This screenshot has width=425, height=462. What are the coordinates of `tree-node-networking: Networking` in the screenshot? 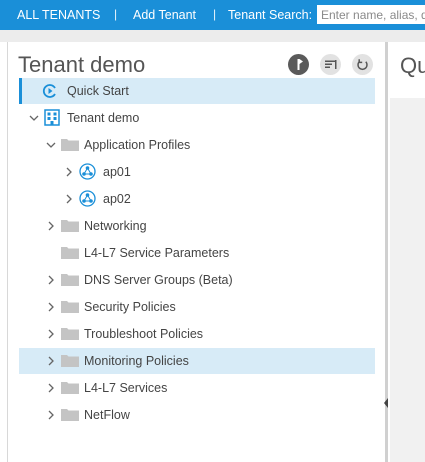 It's located at (197, 226).